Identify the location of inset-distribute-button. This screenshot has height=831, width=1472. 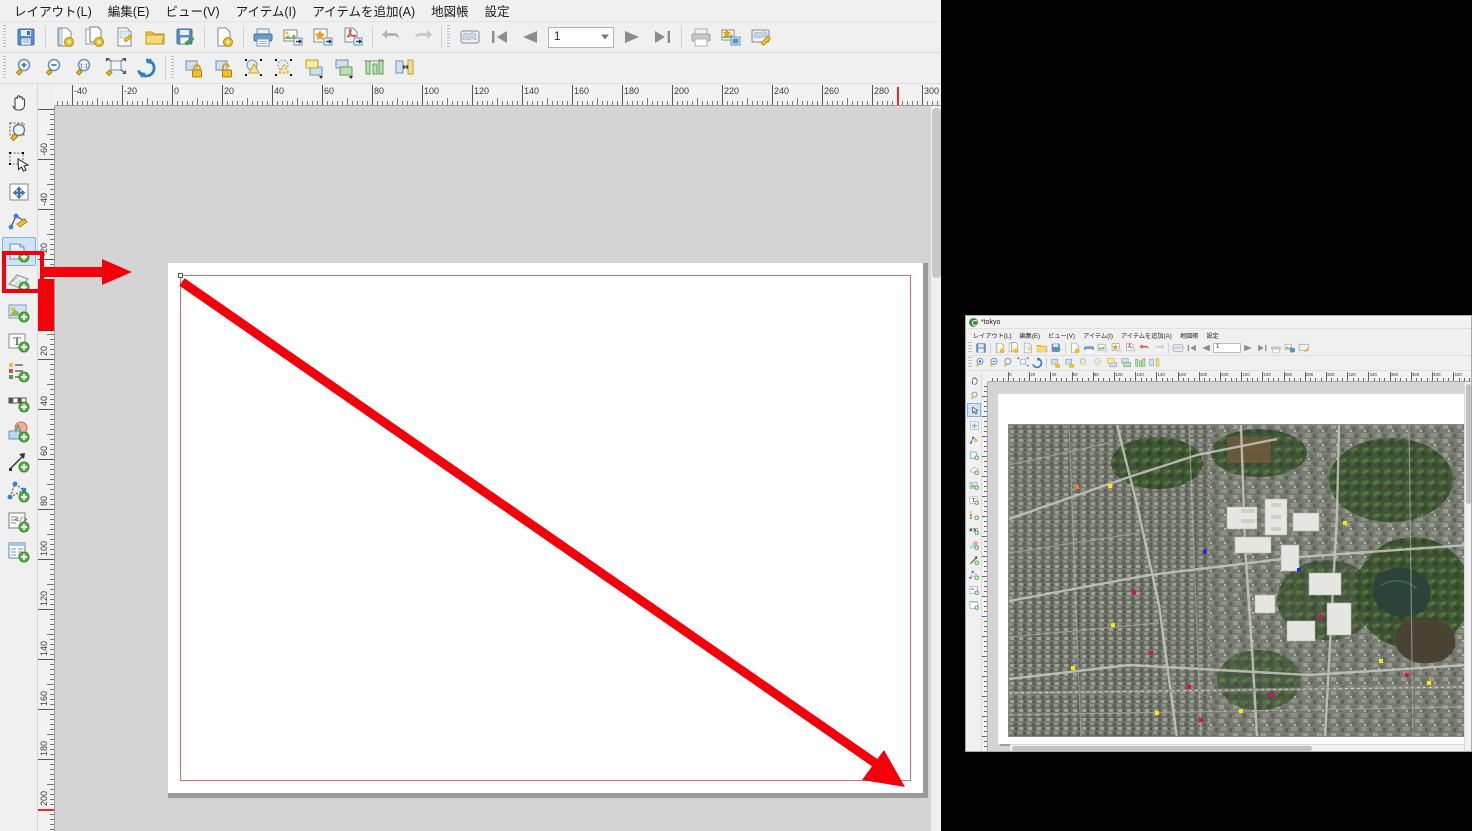
(1154, 363).